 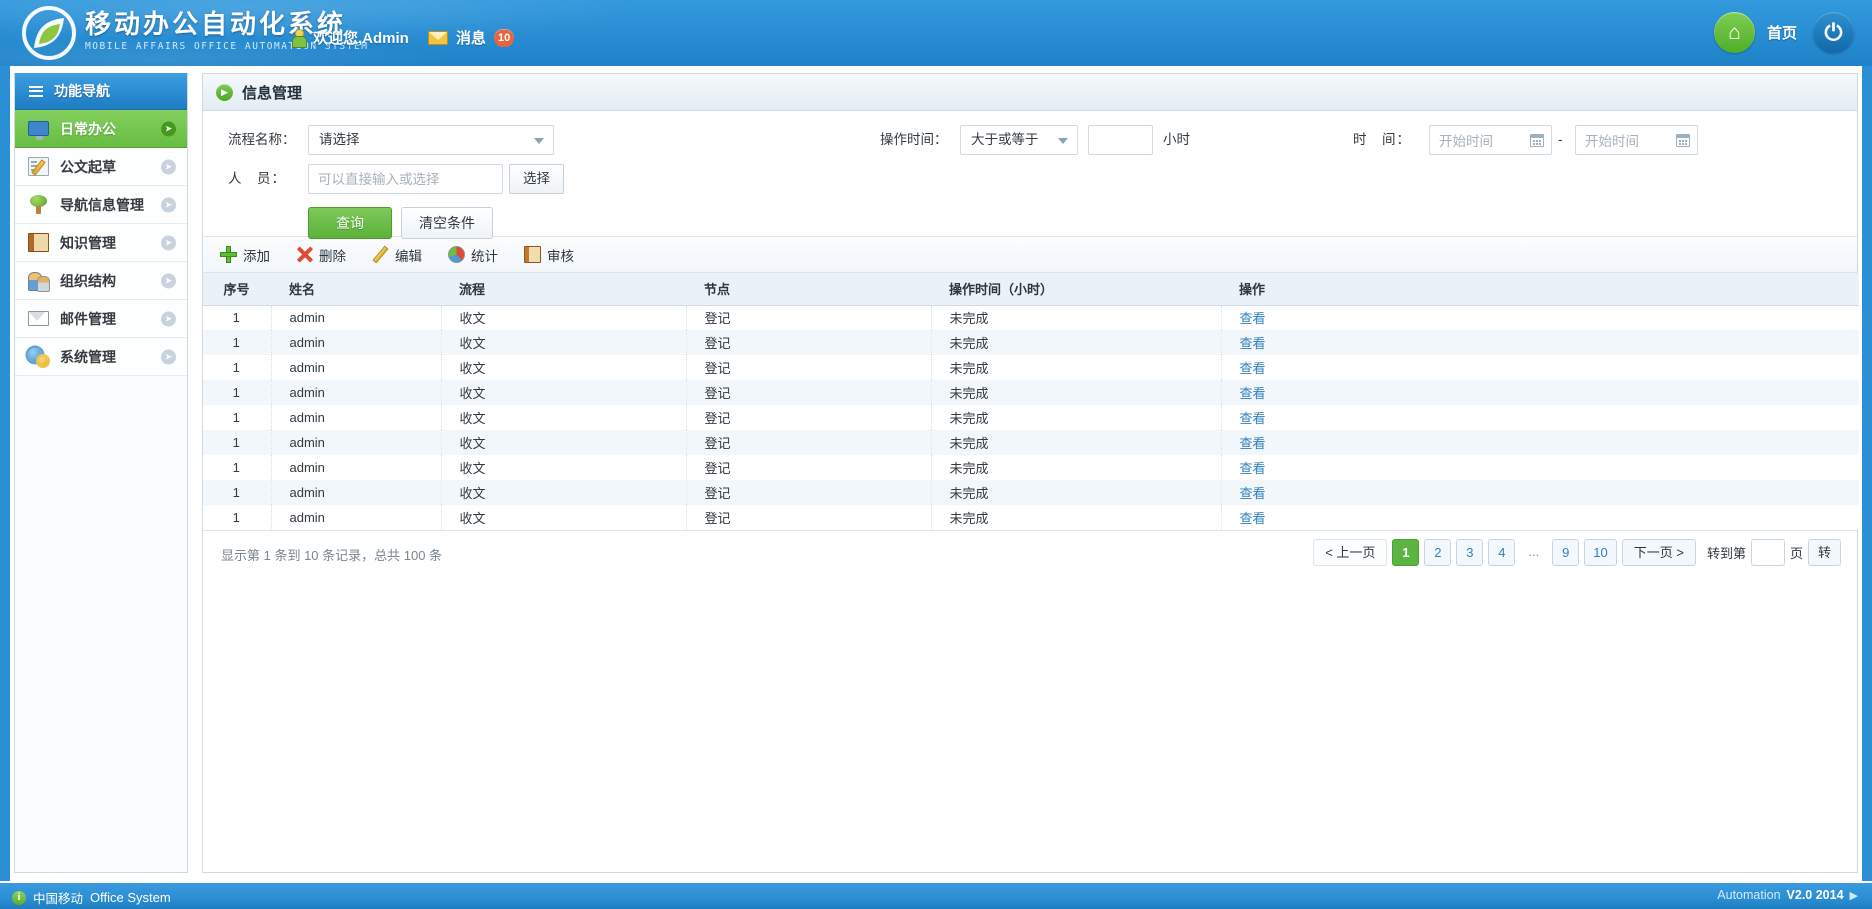 I want to click on page-button-3: 3, so click(x=1470, y=552).